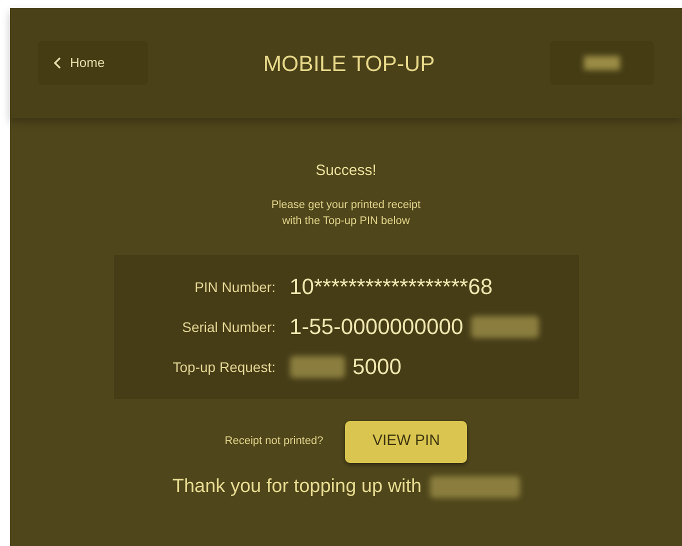 The image size is (682, 546). What do you see at coordinates (391, 286) in the screenshot?
I see `detail-value: 10******************68` at bounding box center [391, 286].